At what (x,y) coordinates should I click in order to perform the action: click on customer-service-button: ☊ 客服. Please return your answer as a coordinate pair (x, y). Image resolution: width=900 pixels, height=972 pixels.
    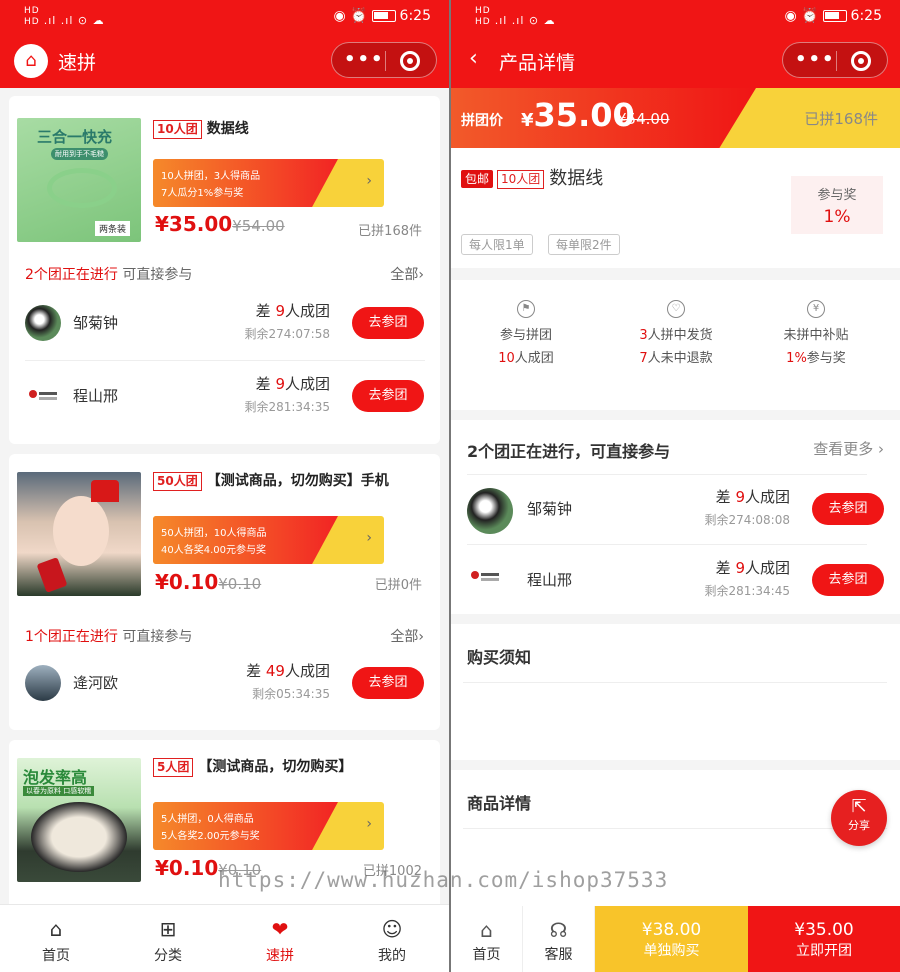
    Looking at the image, I should click on (559, 939).